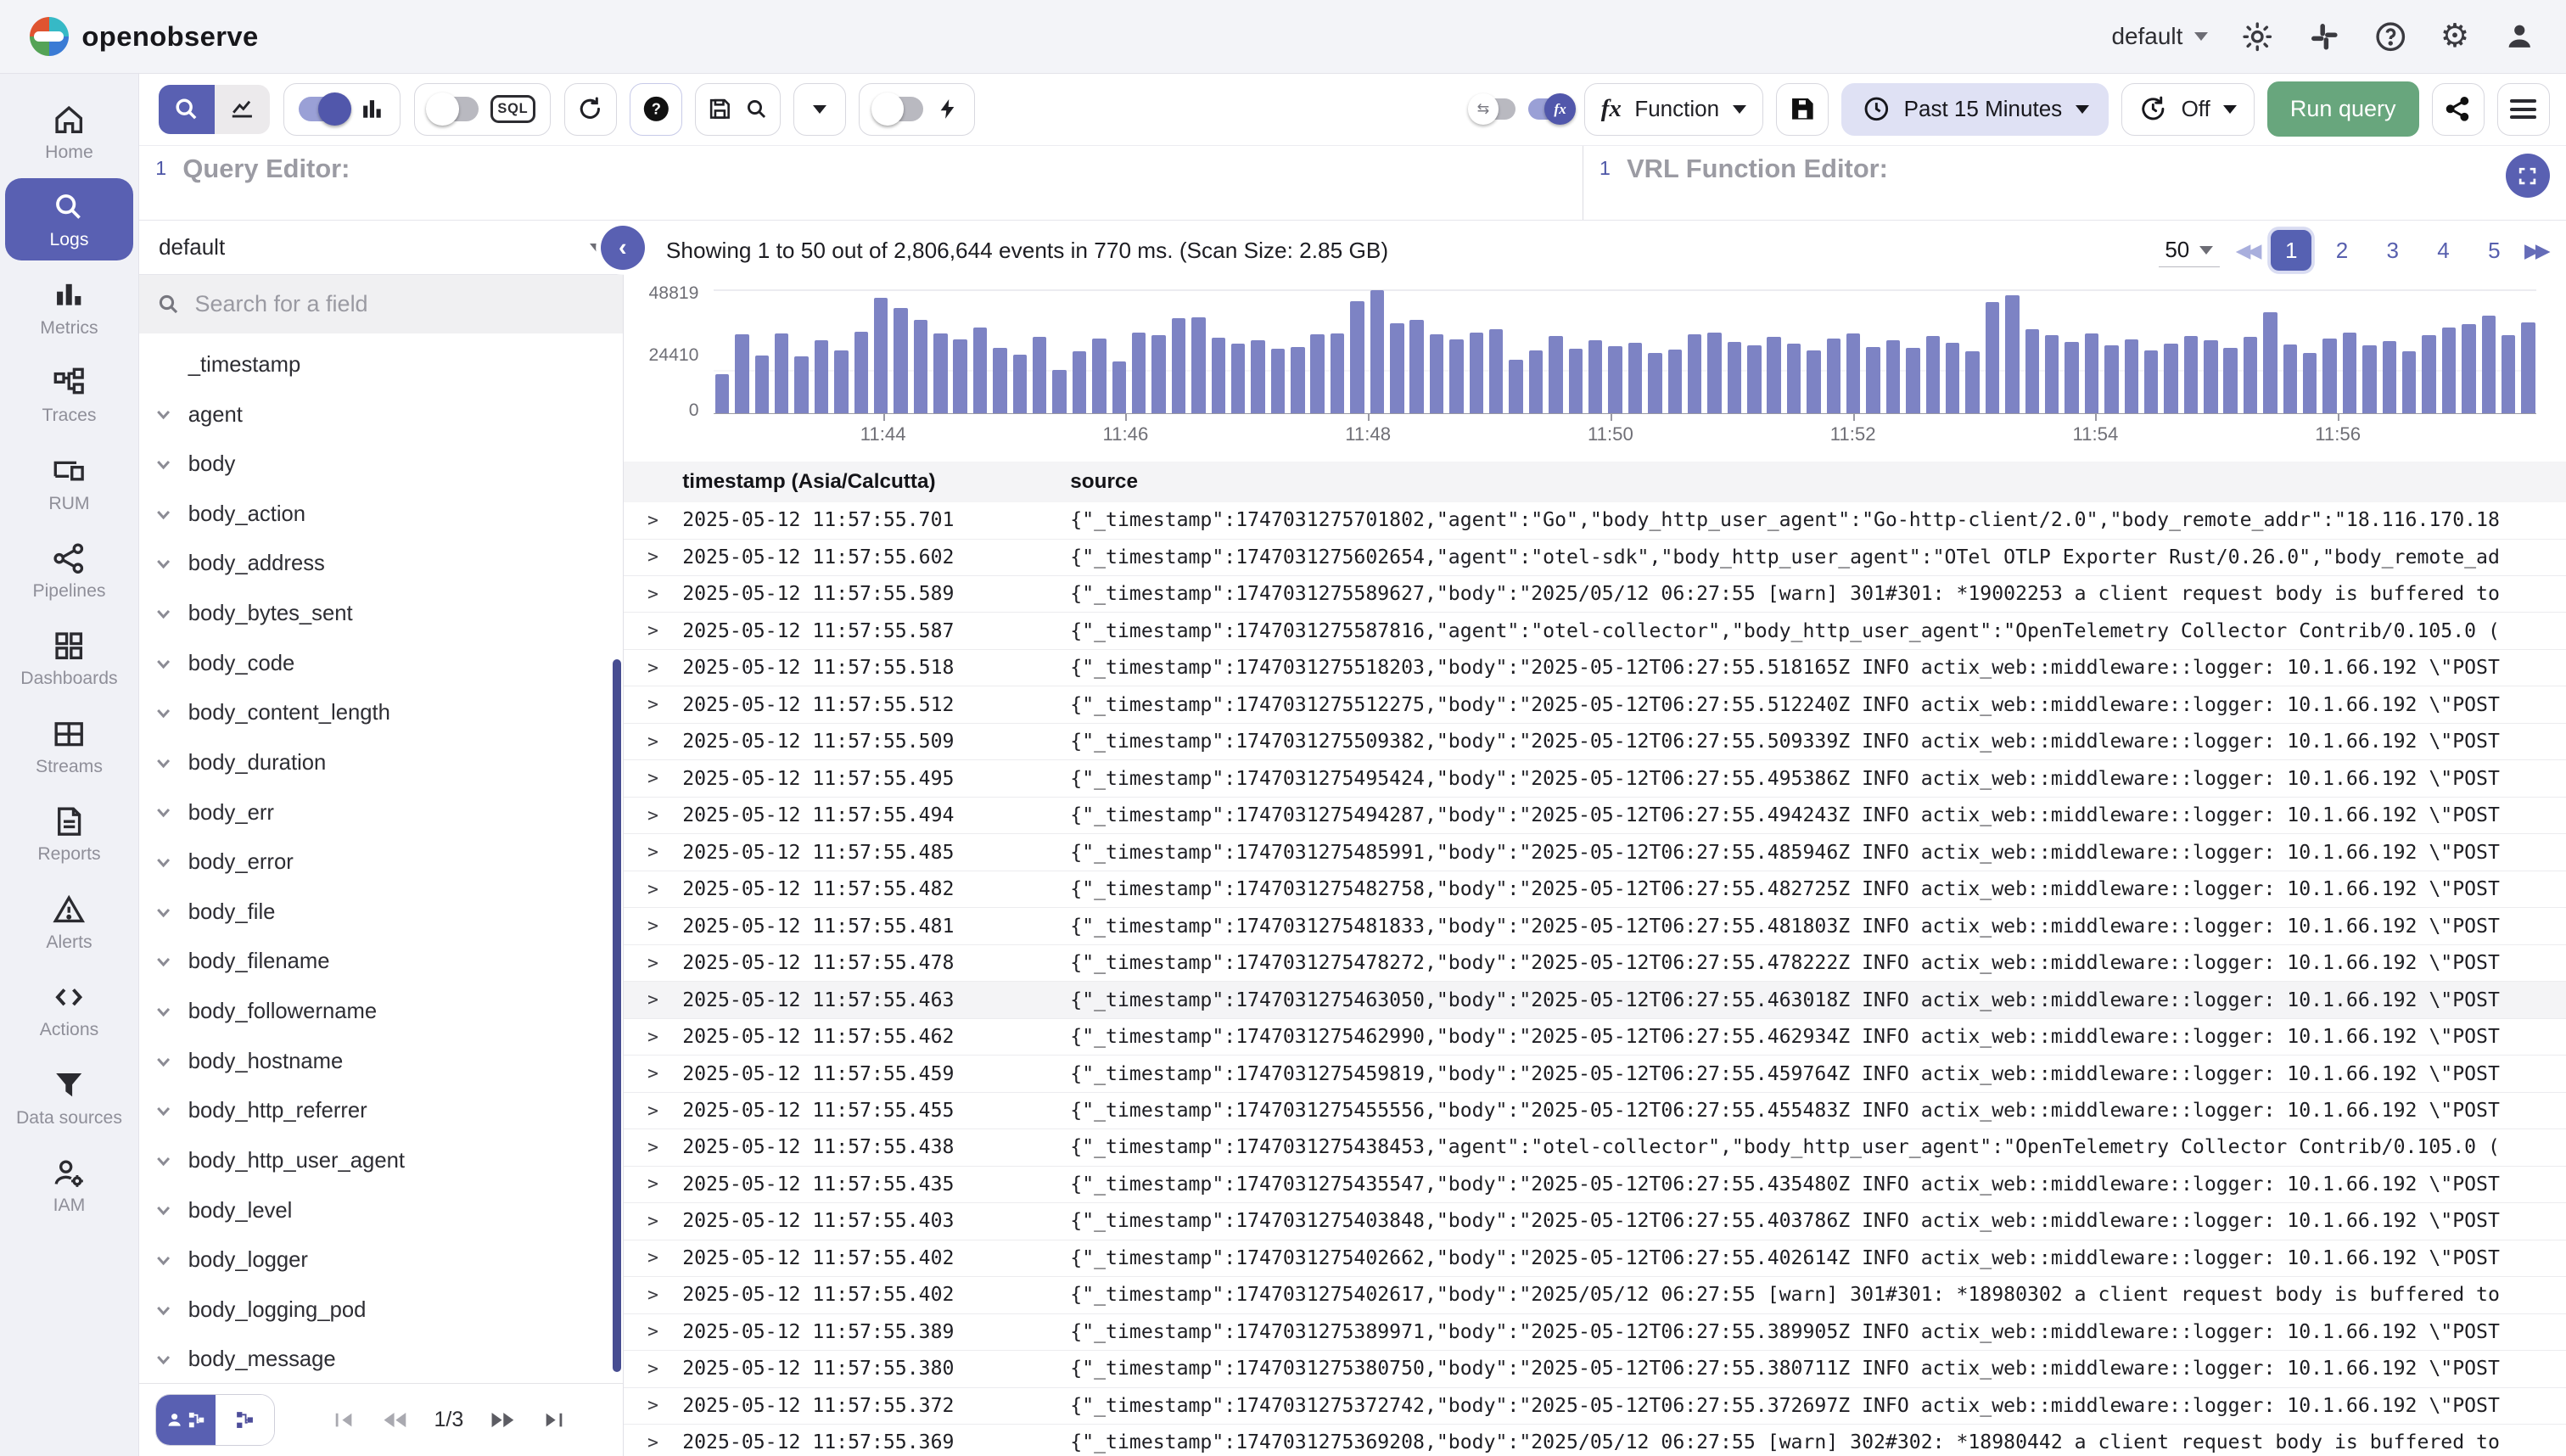 This screenshot has width=2566, height=1456. What do you see at coordinates (656, 109) in the screenshot?
I see `query-help-button: ?` at bounding box center [656, 109].